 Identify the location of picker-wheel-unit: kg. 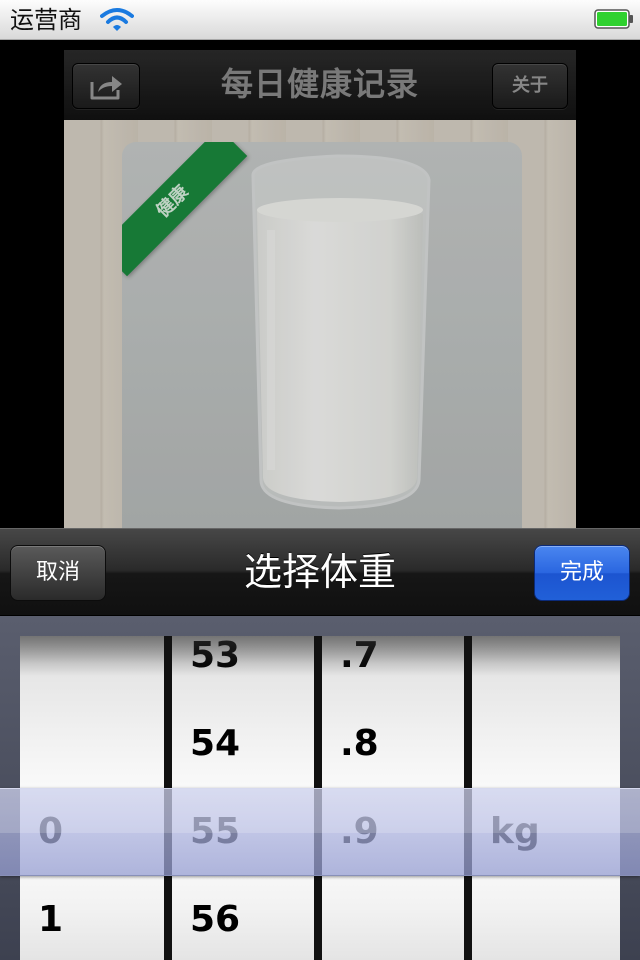
(546, 798).